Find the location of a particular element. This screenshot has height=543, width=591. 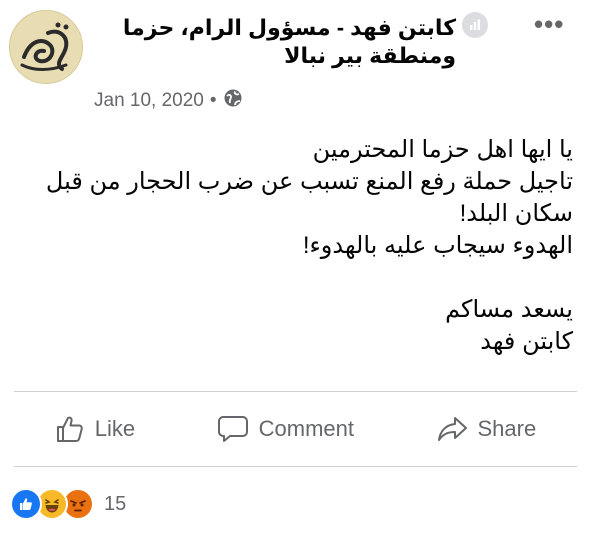

like-label: Like is located at coordinates (115, 428).